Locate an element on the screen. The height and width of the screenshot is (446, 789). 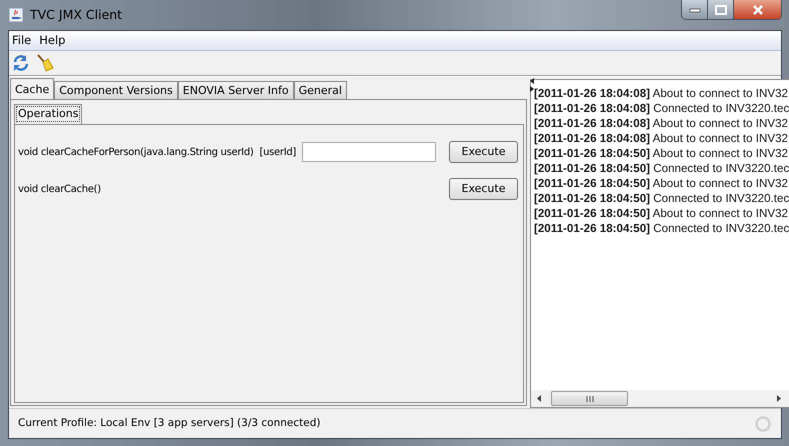
minimize-icon is located at coordinates (694, 9).